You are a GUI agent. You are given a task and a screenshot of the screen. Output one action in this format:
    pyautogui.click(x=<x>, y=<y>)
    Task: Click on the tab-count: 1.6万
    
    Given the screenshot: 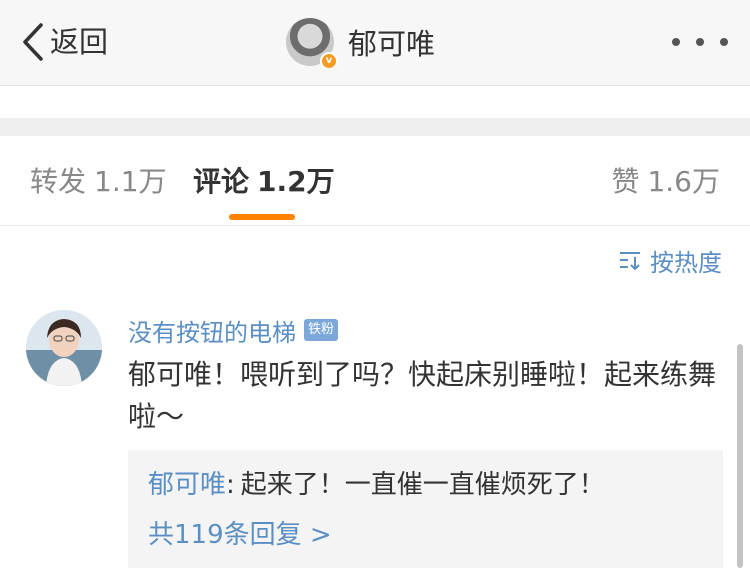 What is the action you would take?
    pyautogui.click(x=683, y=181)
    